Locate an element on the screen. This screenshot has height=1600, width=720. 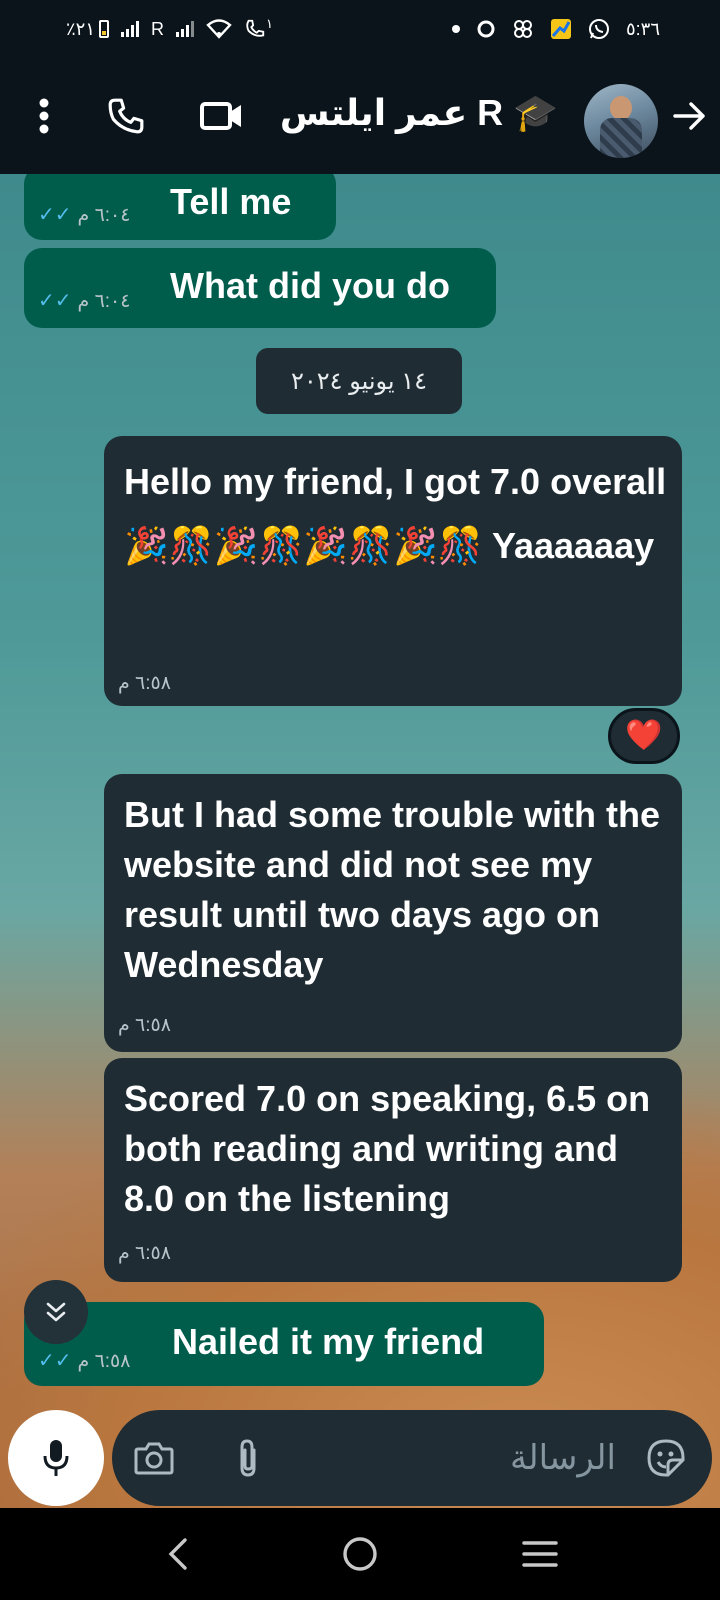
composer-bar is located at coordinates (360, 1458).